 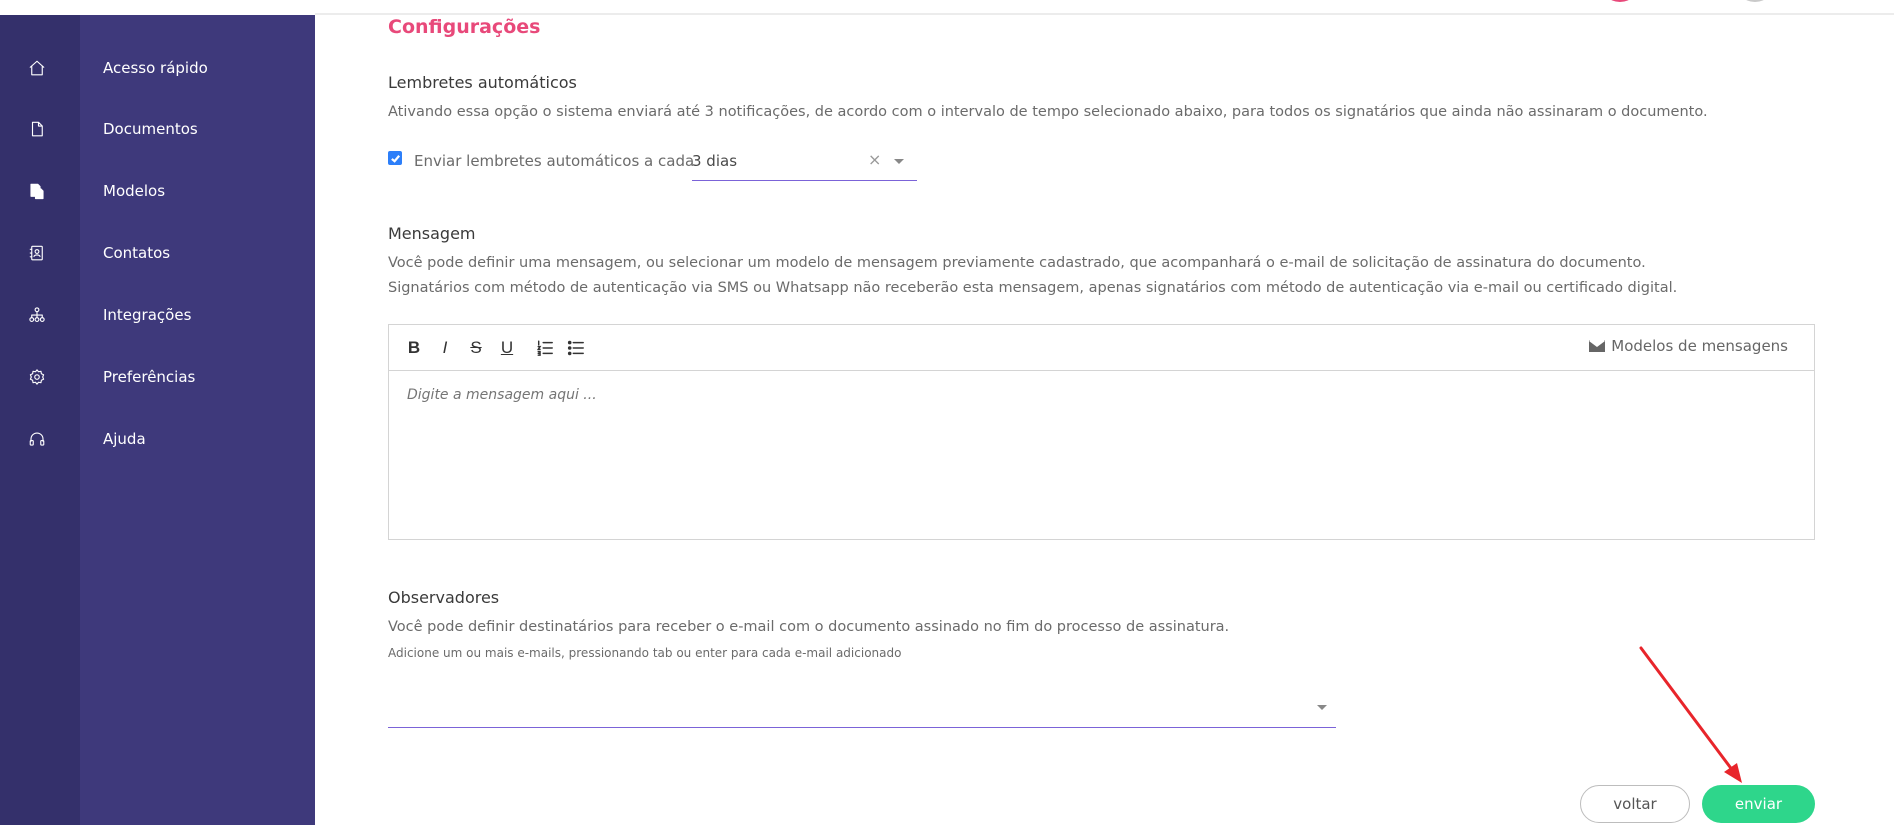 I want to click on sidebar-item-contatos: Contatos, so click(x=157, y=253).